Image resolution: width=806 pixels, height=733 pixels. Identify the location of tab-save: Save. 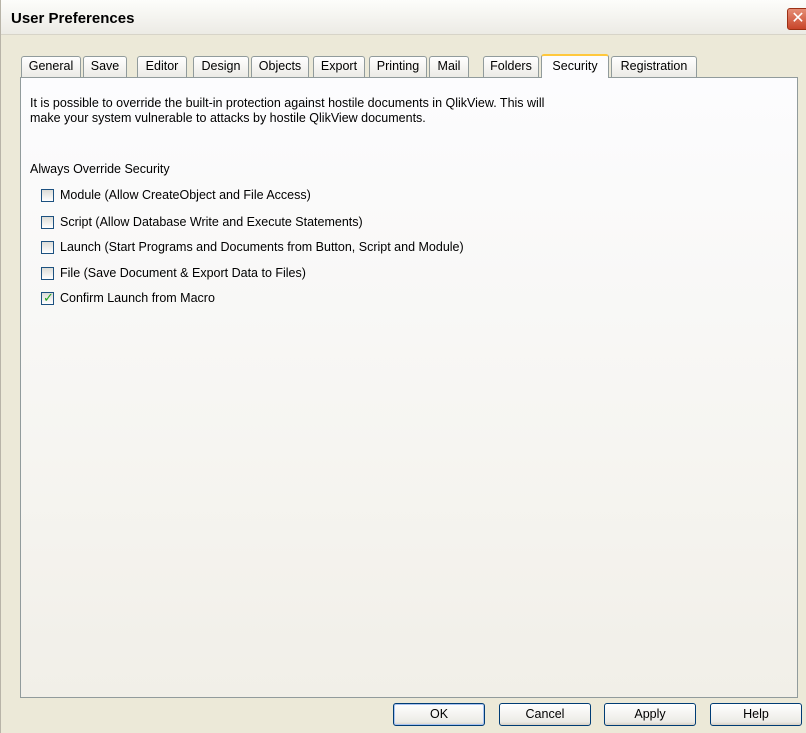
(105, 66).